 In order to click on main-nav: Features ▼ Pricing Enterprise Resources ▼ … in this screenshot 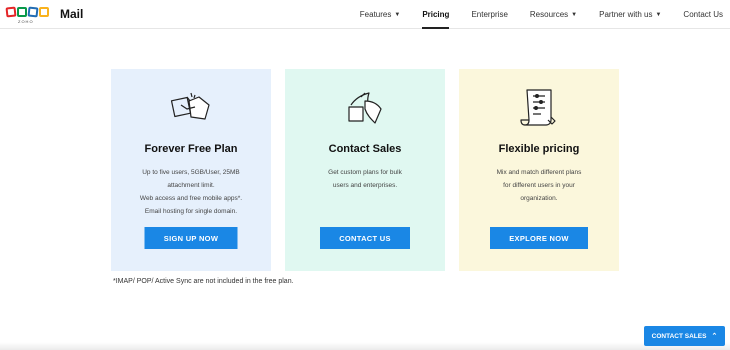, I will do `click(530, 14)`.